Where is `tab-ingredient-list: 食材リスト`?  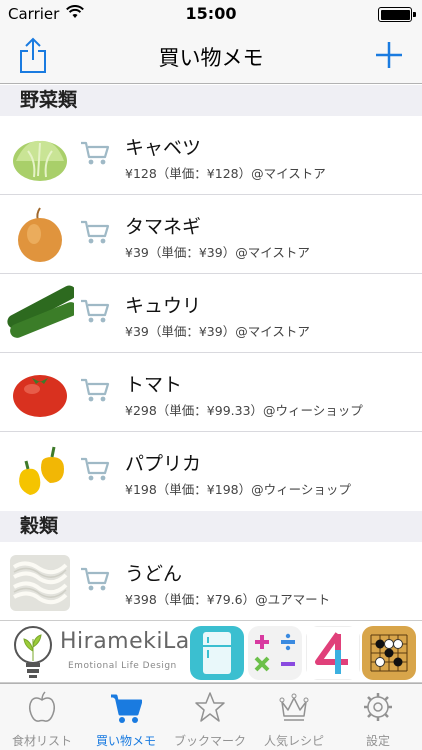 tab-ingredient-list: 食材リスト is located at coordinates (42, 717).